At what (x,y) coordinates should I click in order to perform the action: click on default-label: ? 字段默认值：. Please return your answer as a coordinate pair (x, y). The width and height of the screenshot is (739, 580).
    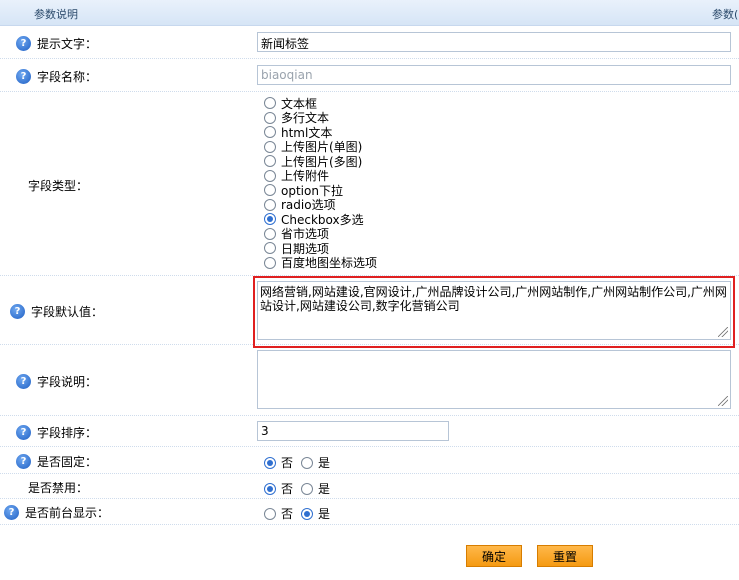
    Looking at the image, I should click on (56, 311).